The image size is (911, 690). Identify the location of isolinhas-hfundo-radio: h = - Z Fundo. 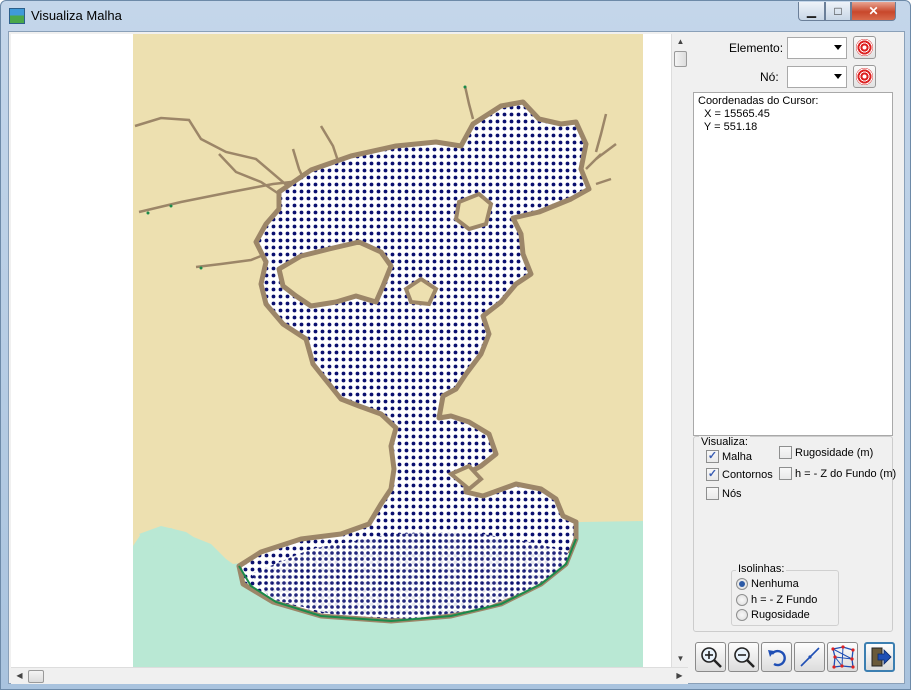
(776, 600).